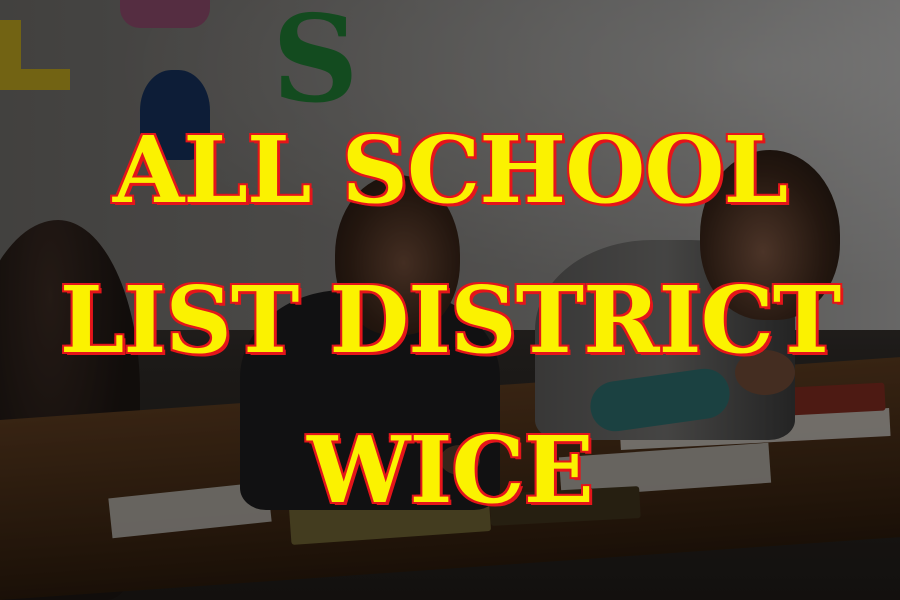 This screenshot has height=600, width=900. Describe the element at coordinates (451, 470) in the screenshot. I see `headline-line-3: WICE` at that location.